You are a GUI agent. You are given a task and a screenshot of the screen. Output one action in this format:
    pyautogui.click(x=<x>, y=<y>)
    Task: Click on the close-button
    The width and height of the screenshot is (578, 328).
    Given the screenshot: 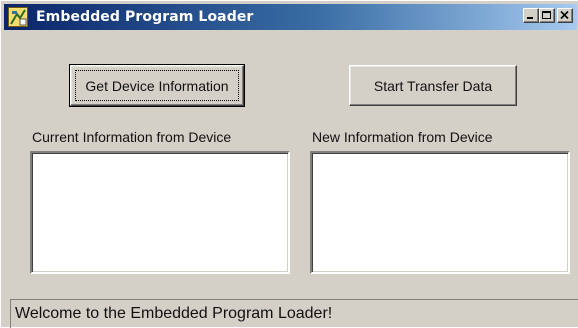 What is the action you would take?
    pyautogui.click(x=565, y=15)
    